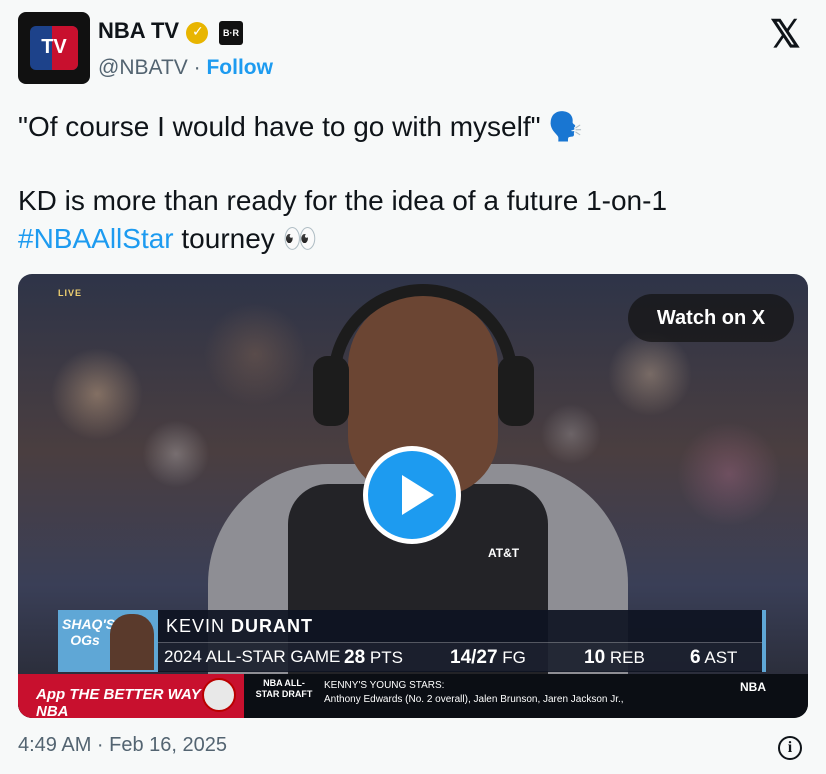 The height and width of the screenshot is (774, 826). Describe the element at coordinates (219, 695) in the screenshot. I see `all-star-logo-icon` at that location.